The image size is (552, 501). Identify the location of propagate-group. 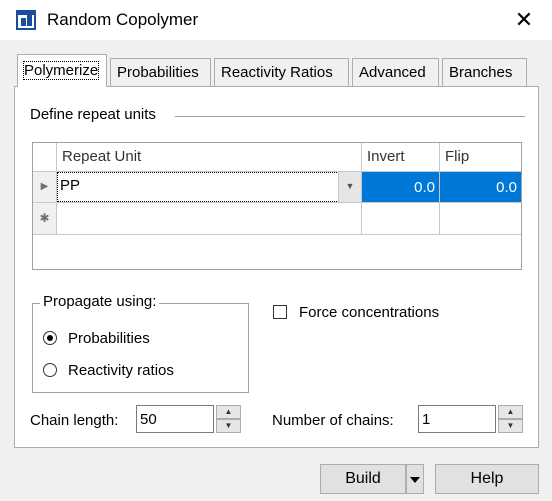
(140, 348).